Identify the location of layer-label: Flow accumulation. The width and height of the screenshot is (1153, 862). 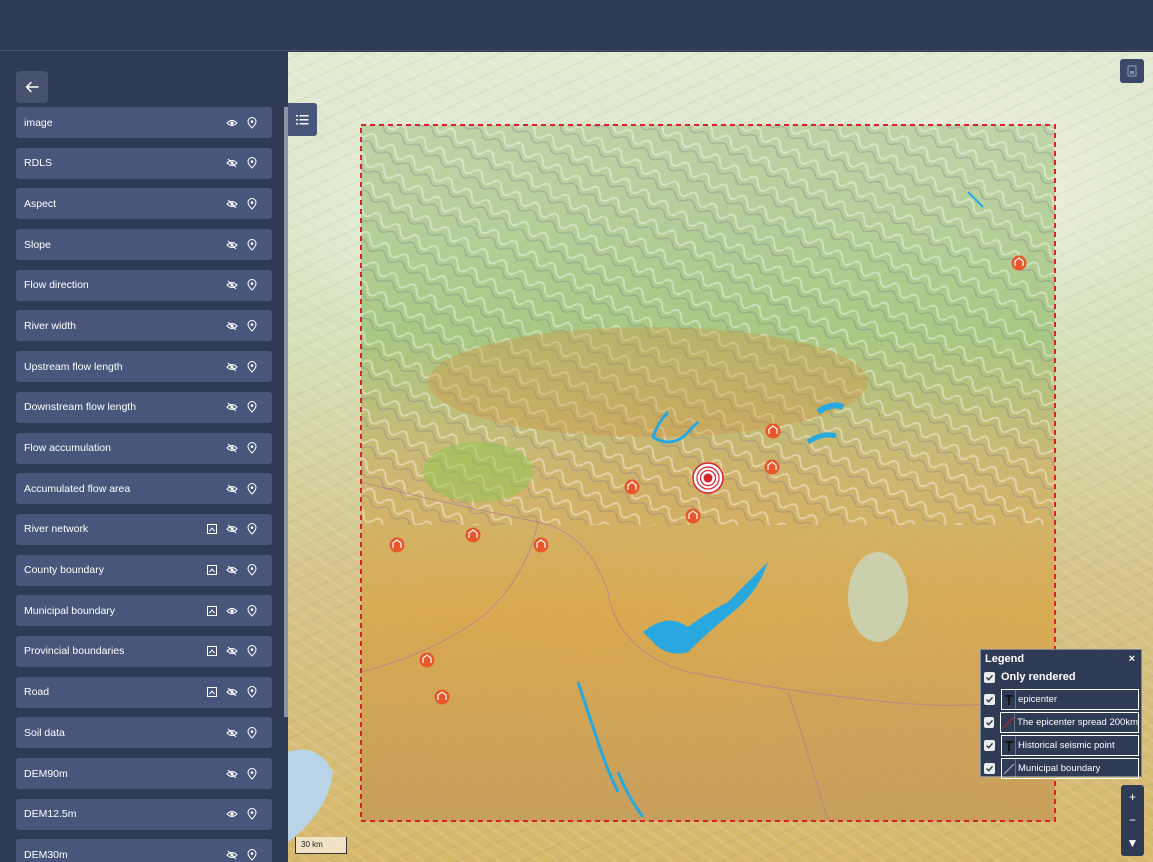
(67, 448).